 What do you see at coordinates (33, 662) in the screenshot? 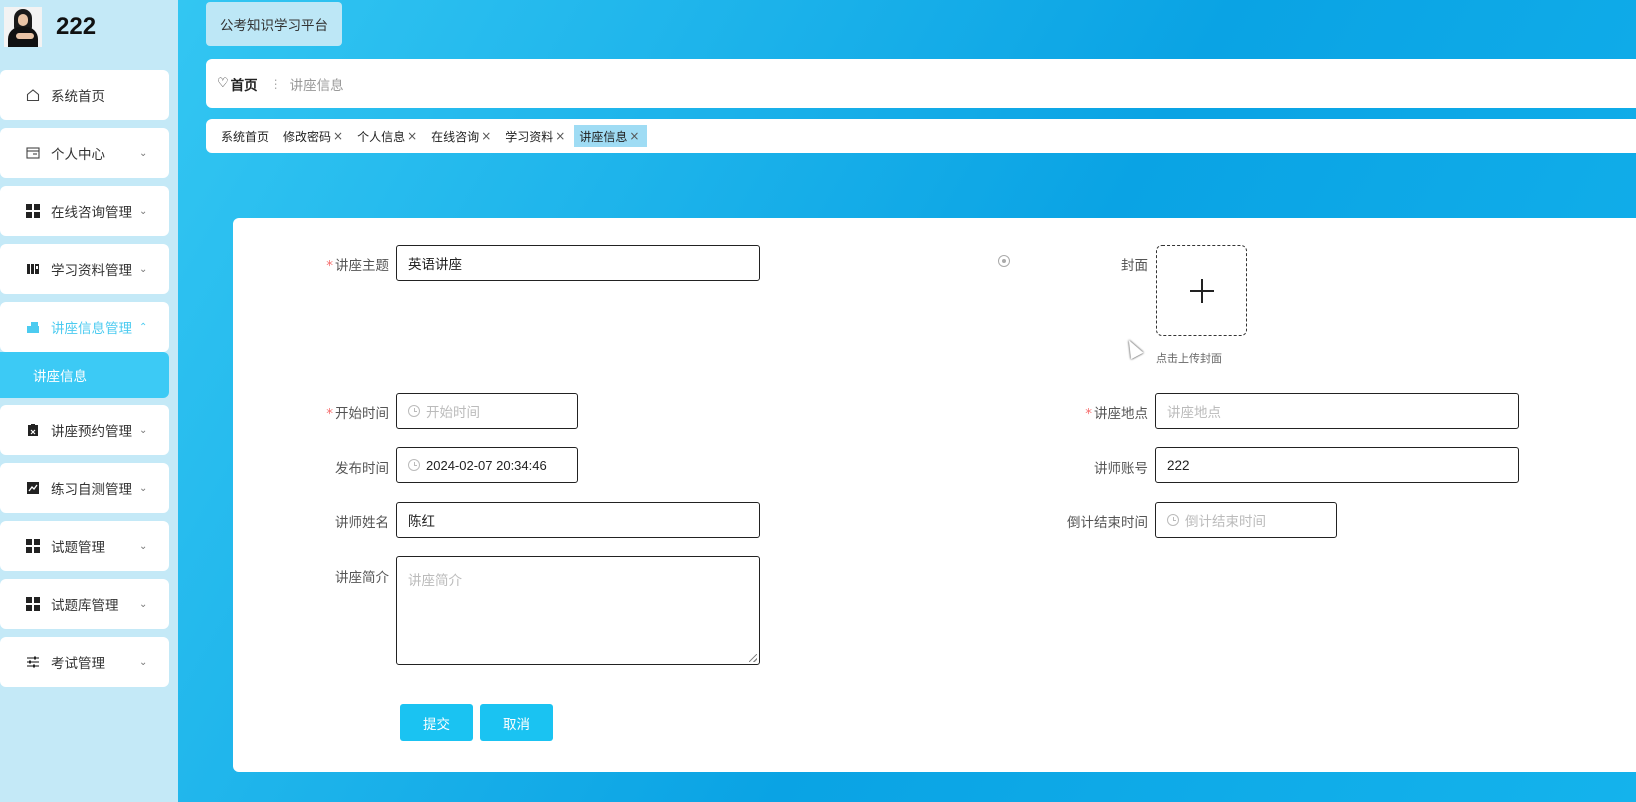
I see `sliders-icon` at bounding box center [33, 662].